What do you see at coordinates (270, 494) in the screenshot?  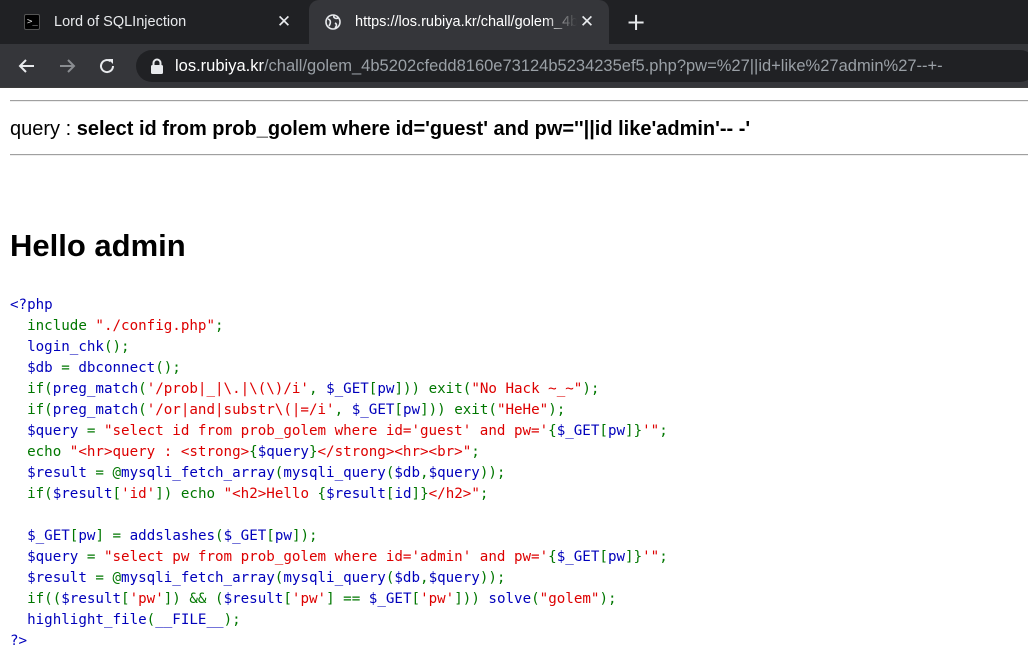 I see `code-token: "<h2>Hello` at bounding box center [270, 494].